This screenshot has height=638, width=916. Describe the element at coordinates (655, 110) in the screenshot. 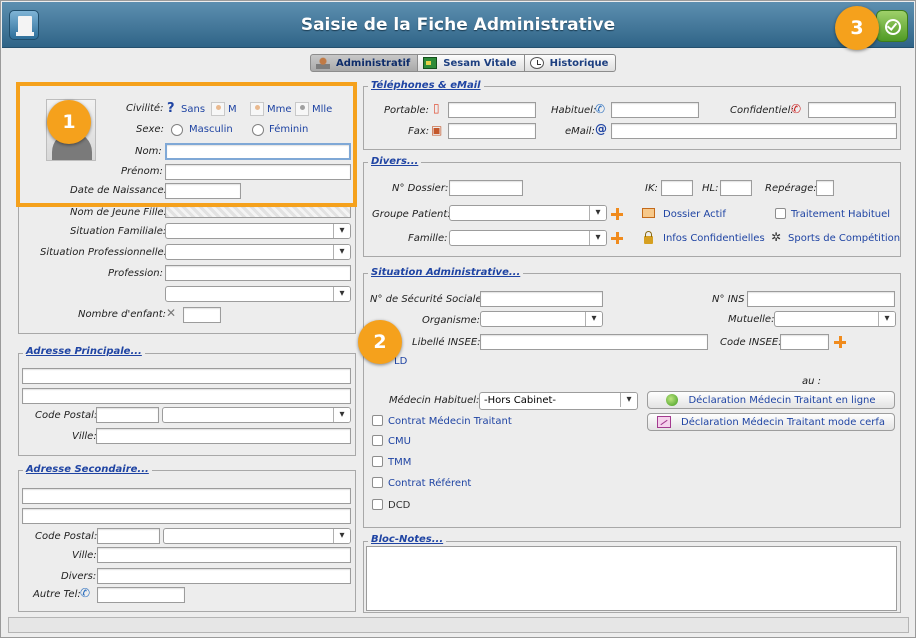

I see `habituel-input` at that location.